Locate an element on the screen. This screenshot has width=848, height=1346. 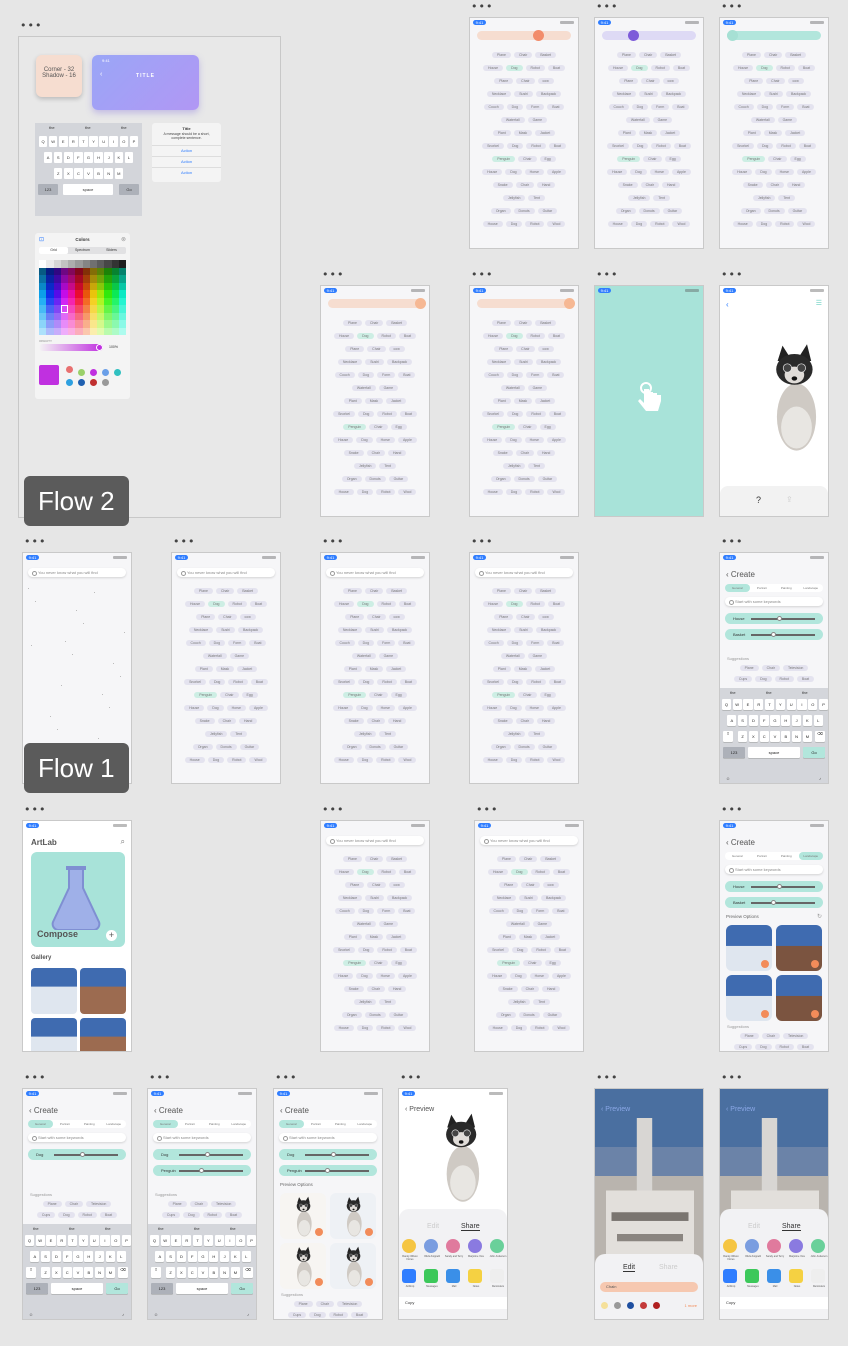
word-chip: Guitar is located at coordinates (547, 478).